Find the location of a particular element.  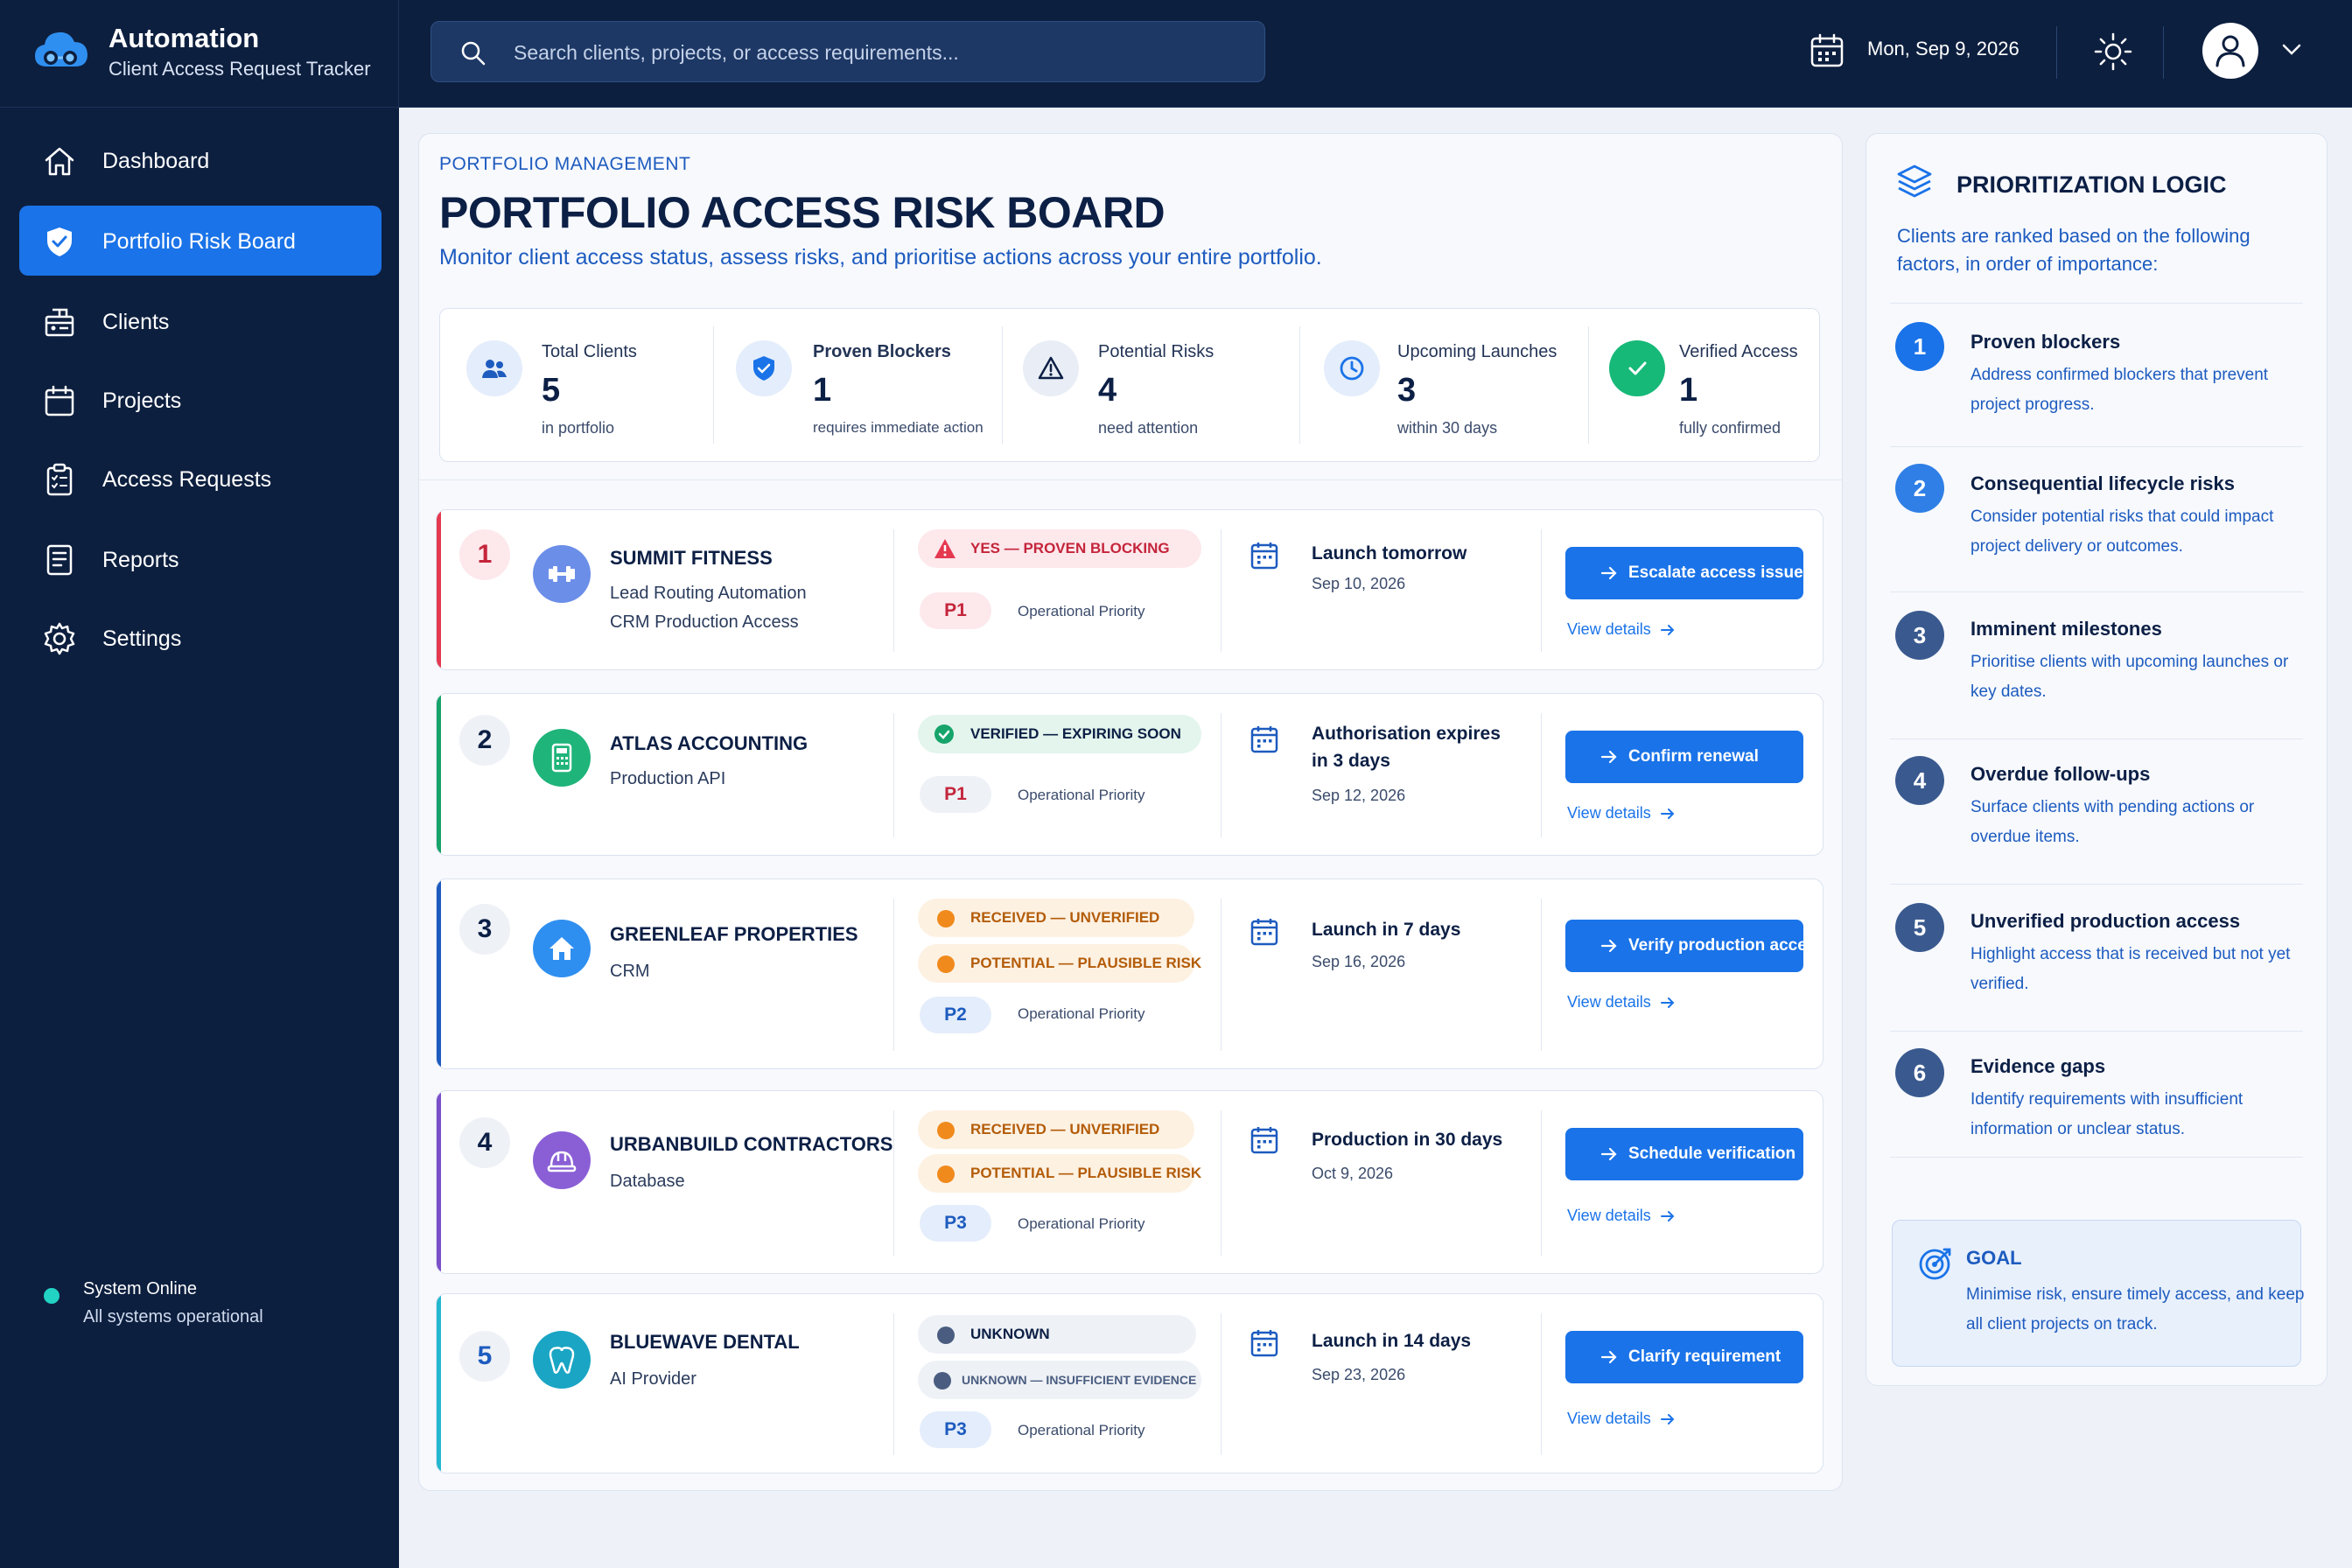

sidebar-item-access-requests: Access Requests is located at coordinates (200, 479).